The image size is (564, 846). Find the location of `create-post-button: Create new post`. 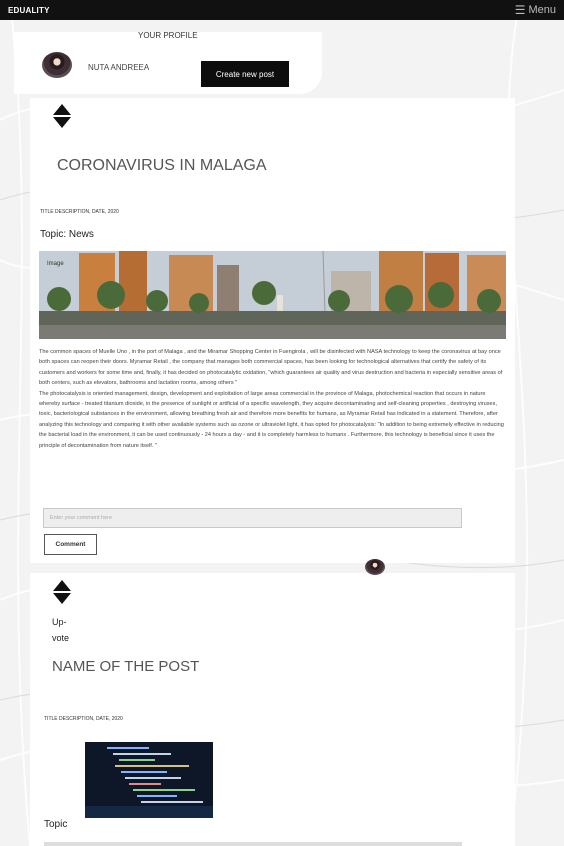

create-post-button: Create new post is located at coordinates (245, 74).